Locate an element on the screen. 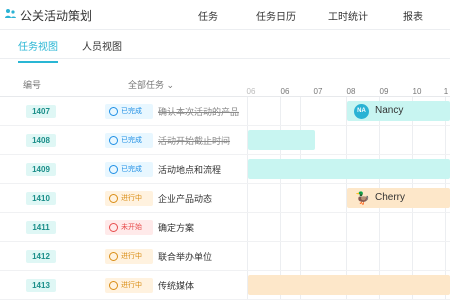 The width and height of the screenshot is (450, 300). avatar: NA is located at coordinates (361, 111).